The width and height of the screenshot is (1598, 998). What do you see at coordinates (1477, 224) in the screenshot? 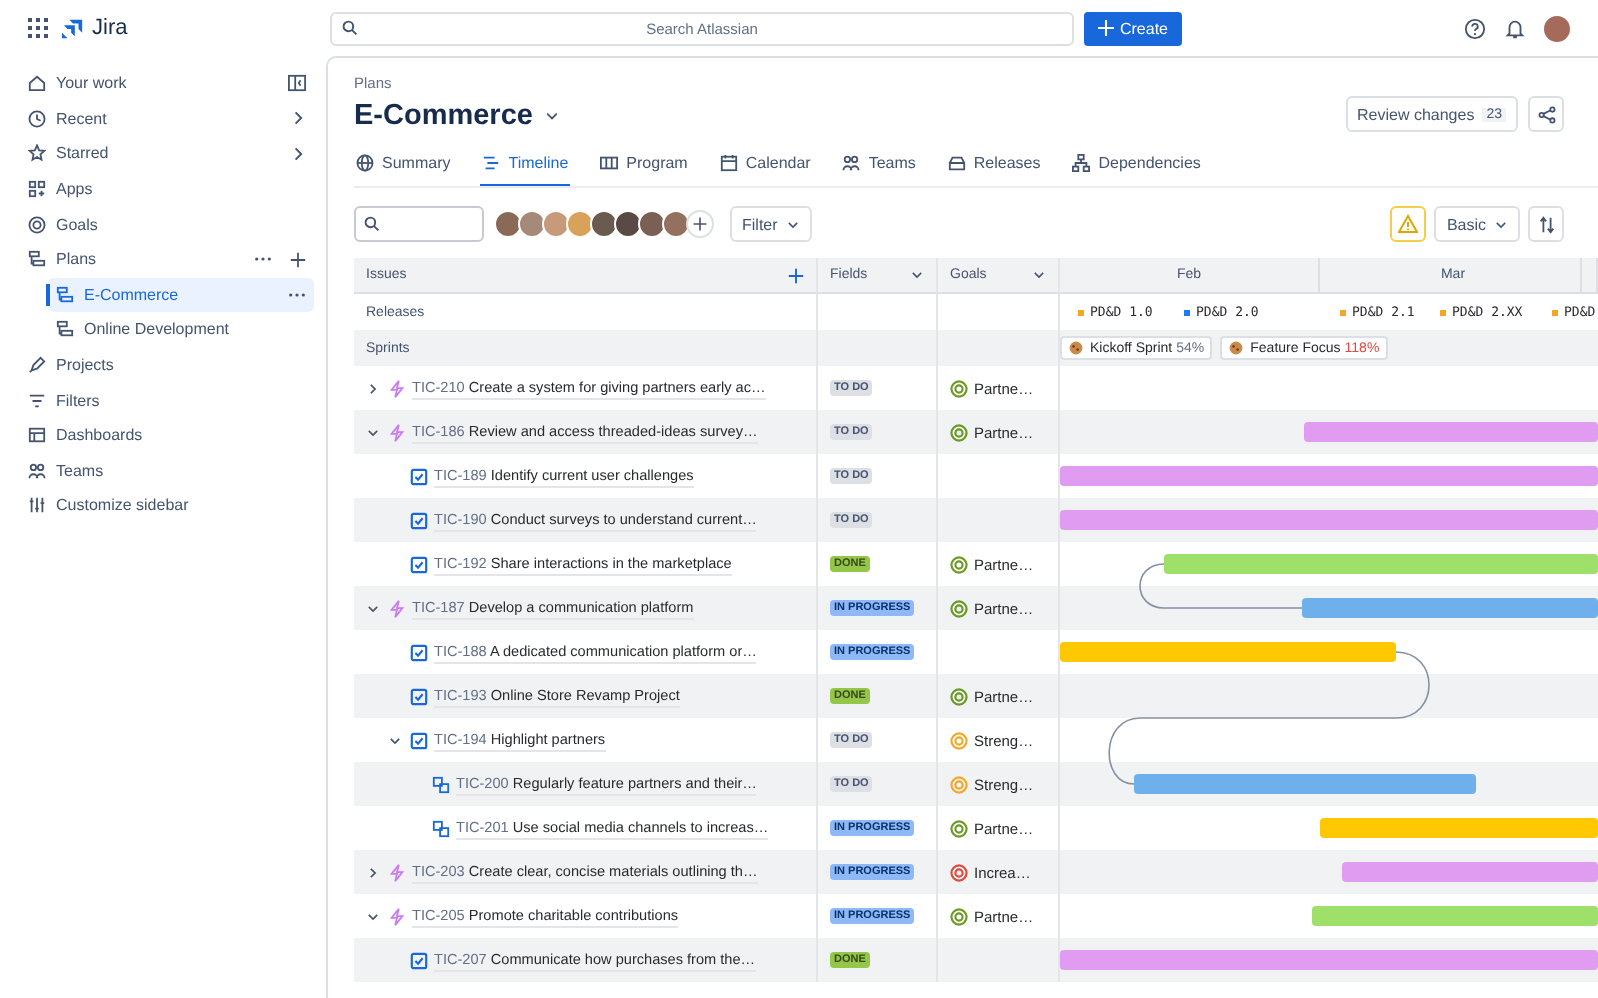
I see `view-dropdown: Basic` at bounding box center [1477, 224].